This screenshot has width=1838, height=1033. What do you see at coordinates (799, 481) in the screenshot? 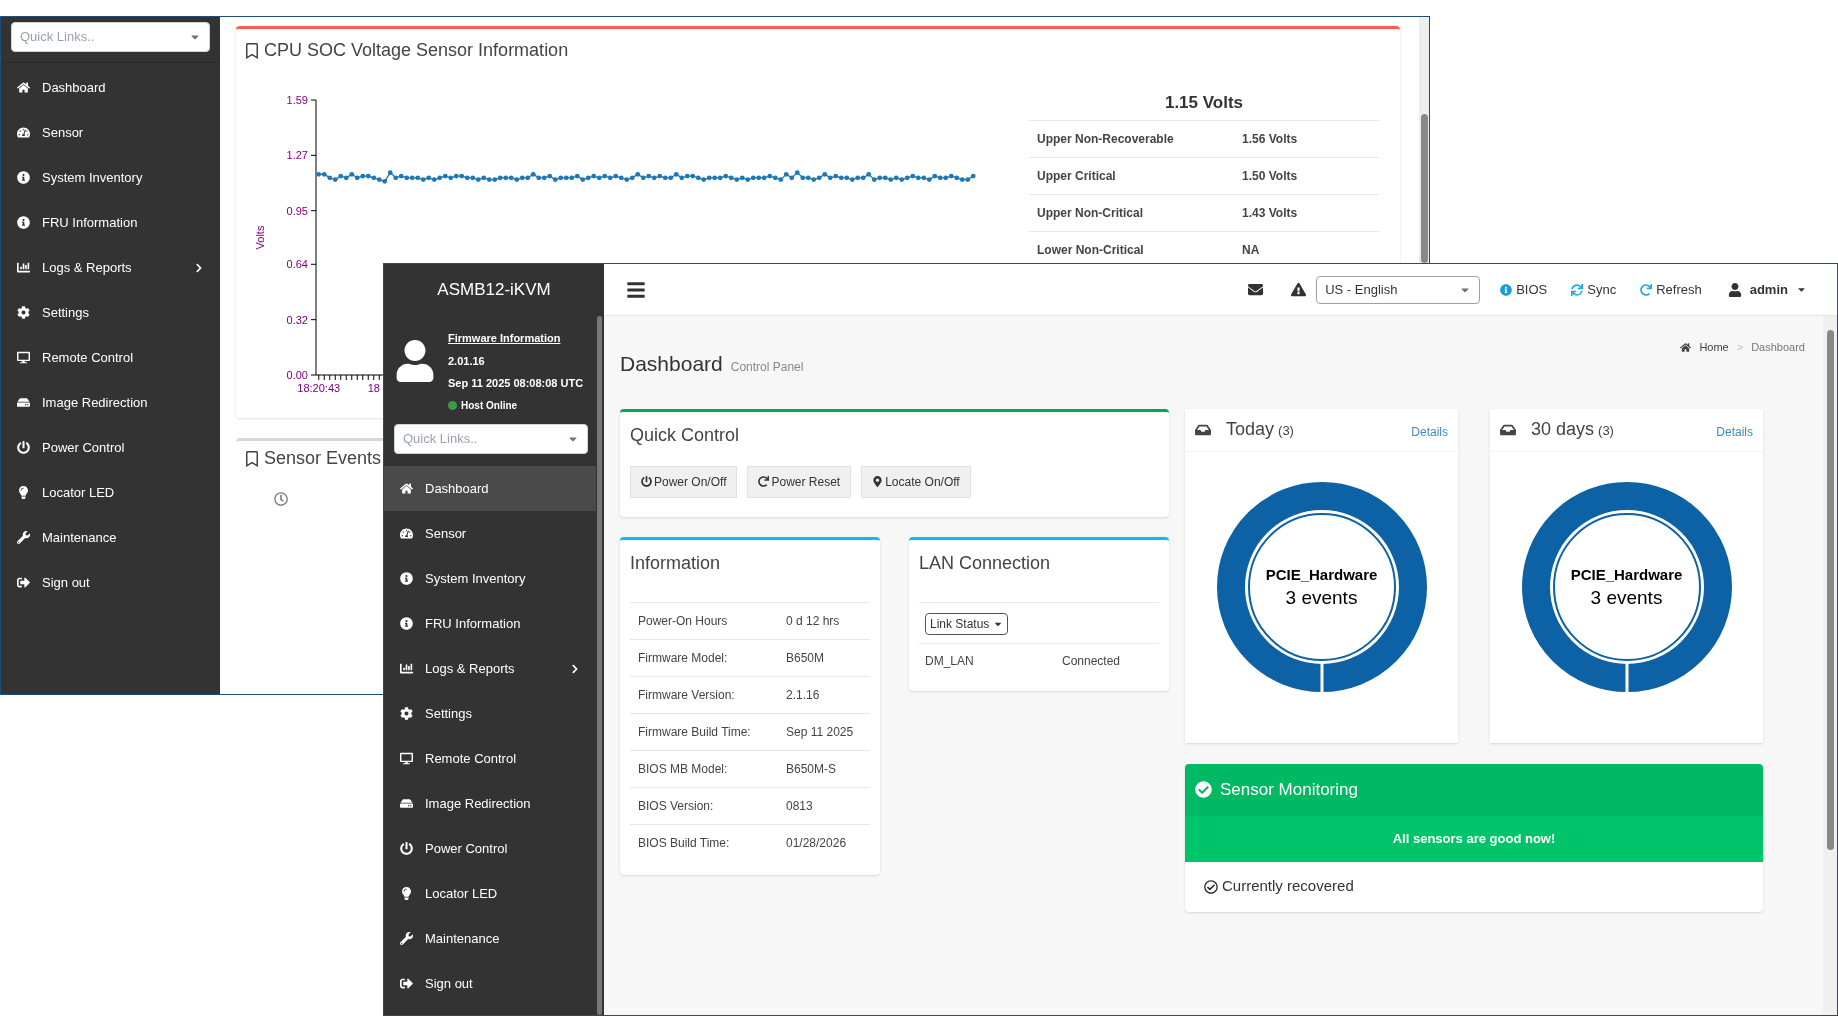
I see `quick-control-button: Power Reset` at bounding box center [799, 481].